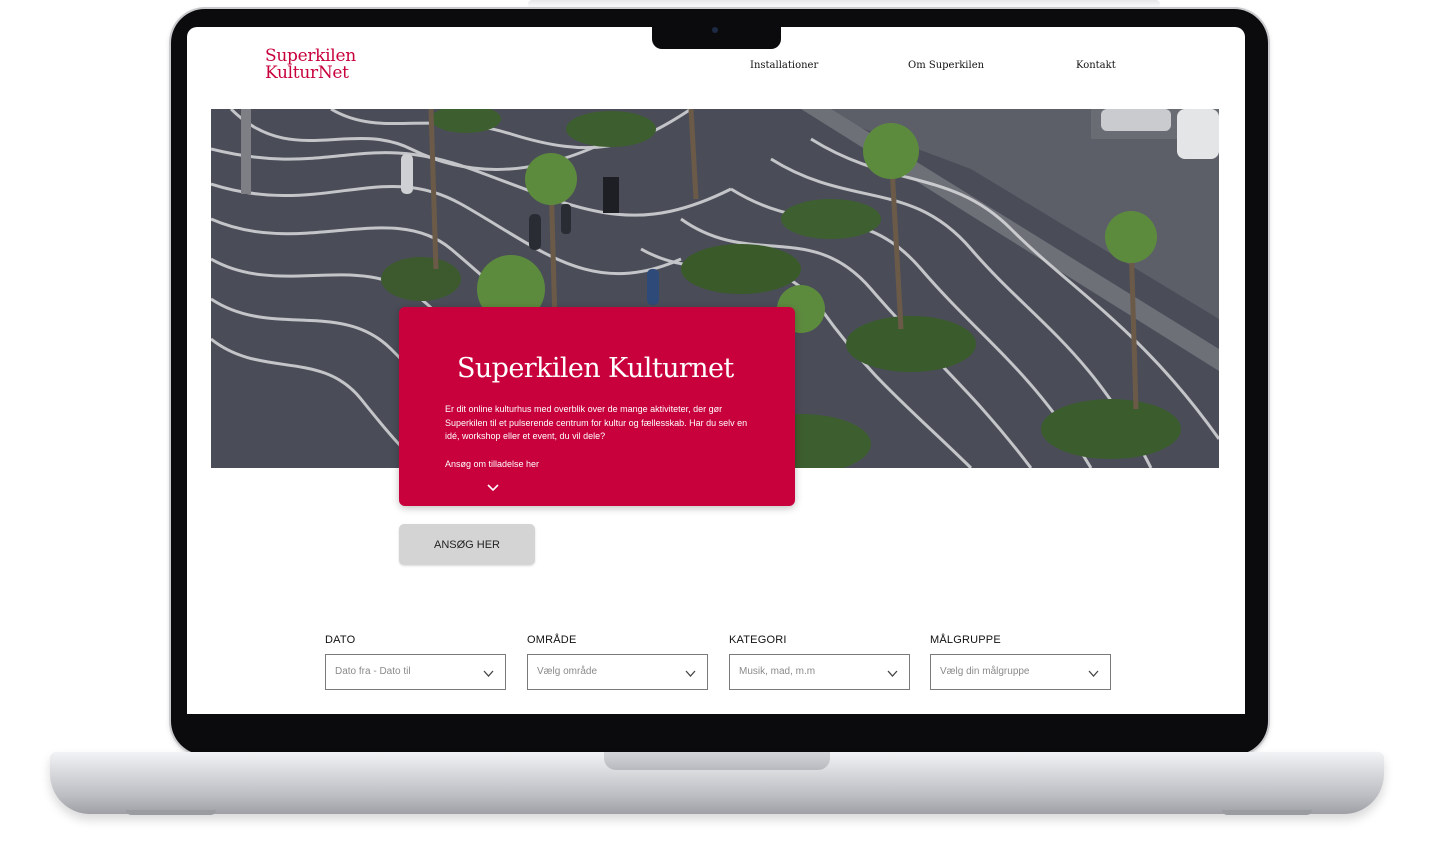  I want to click on hero-title: Superkilen Kulturnet, so click(595, 368).